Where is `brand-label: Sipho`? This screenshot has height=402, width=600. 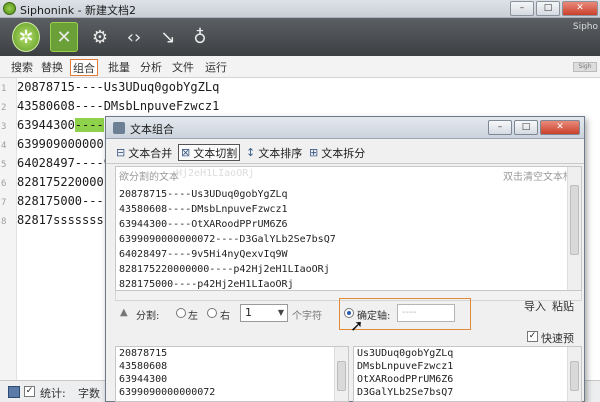 brand-label: Sipho is located at coordinates (585, 27).